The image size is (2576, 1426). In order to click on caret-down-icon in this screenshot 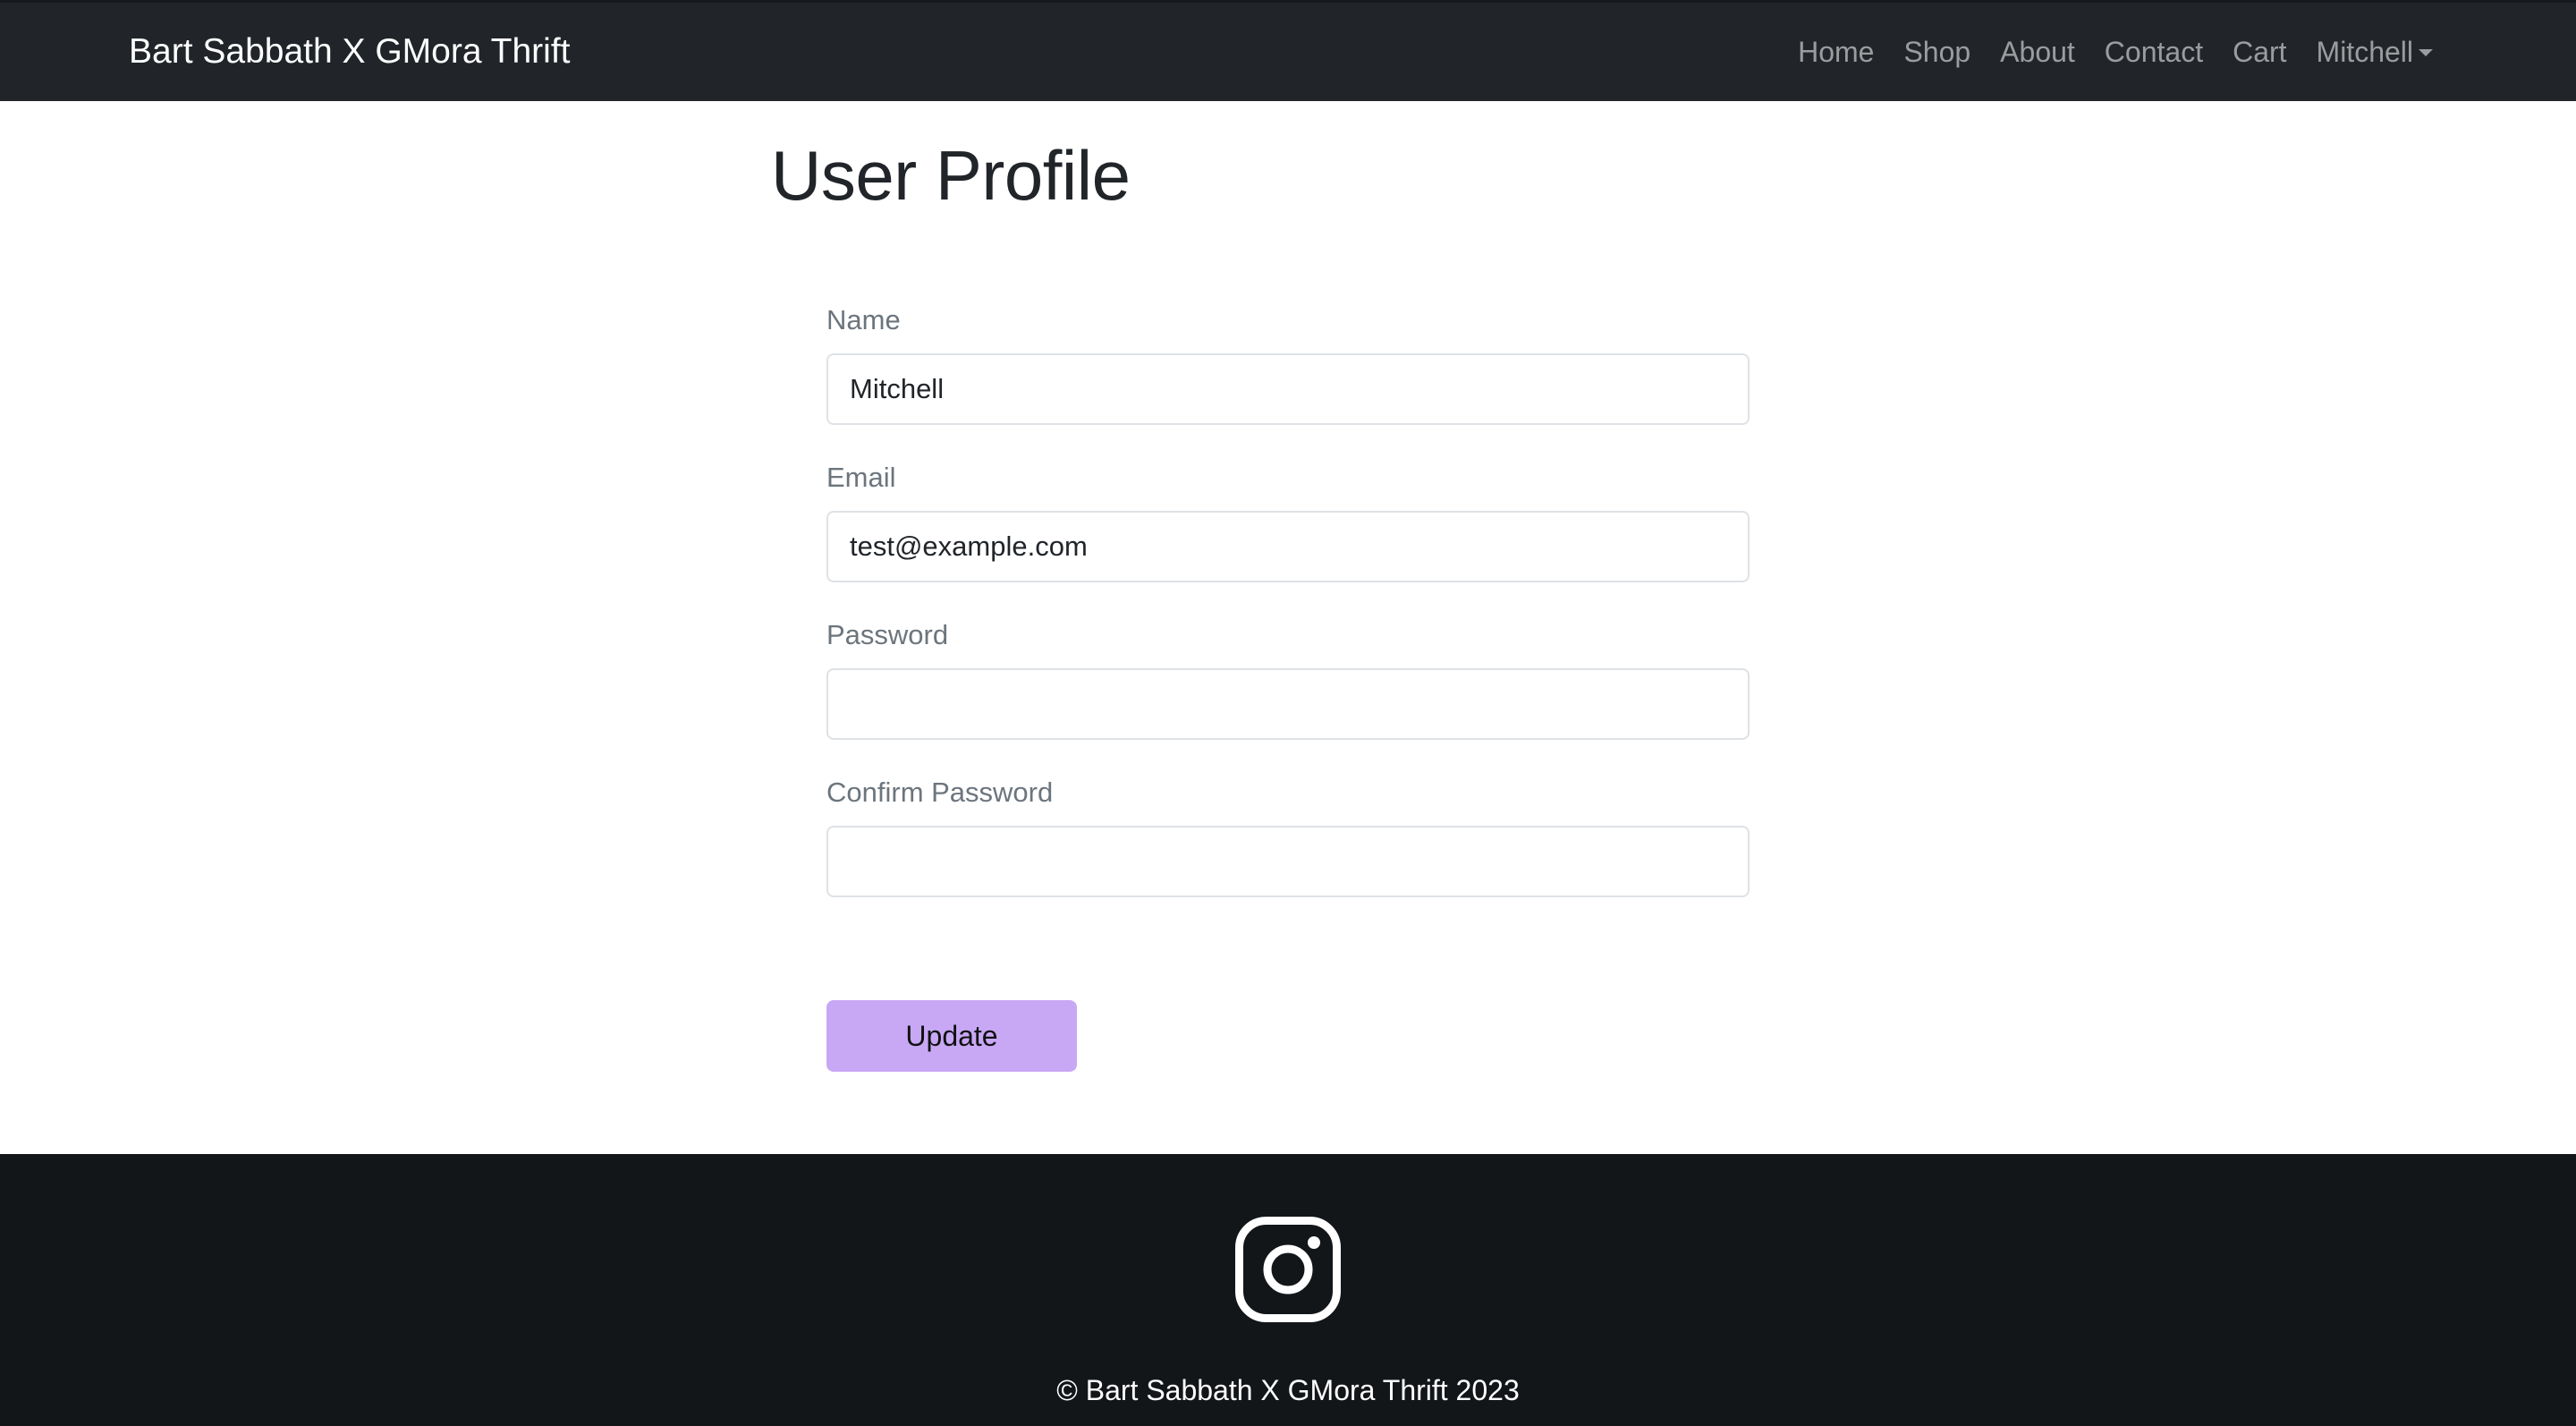, I will do `click(2426, 53)`.